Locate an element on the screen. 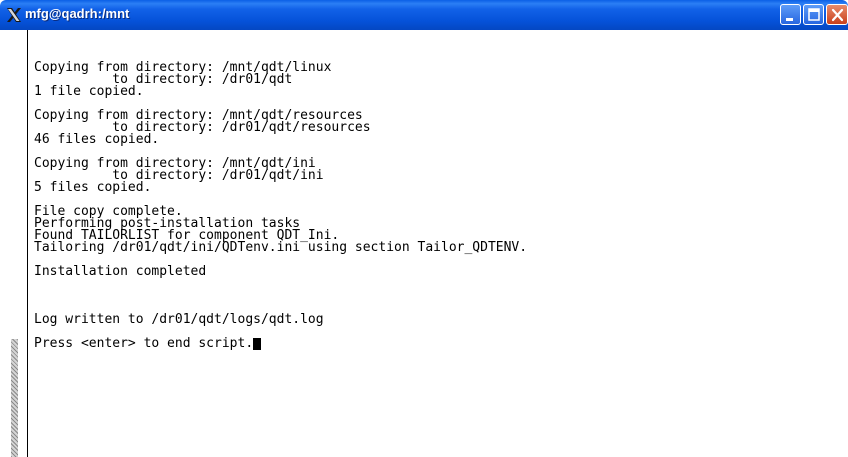 This screenshot has height=457, width=848. scrollbar is located at coordinates (17, 243).